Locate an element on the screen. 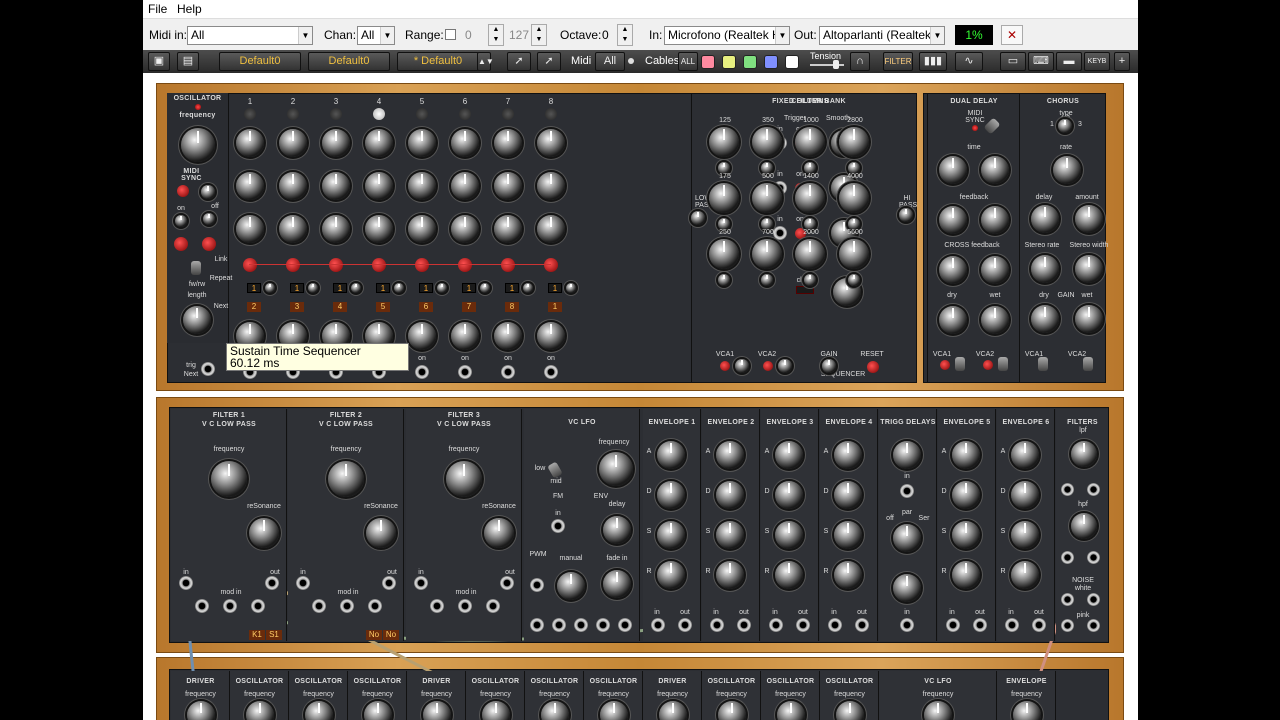  audio-in-select: Microfono (Realtek Hig ▼ is located at coordinates (727, 35).